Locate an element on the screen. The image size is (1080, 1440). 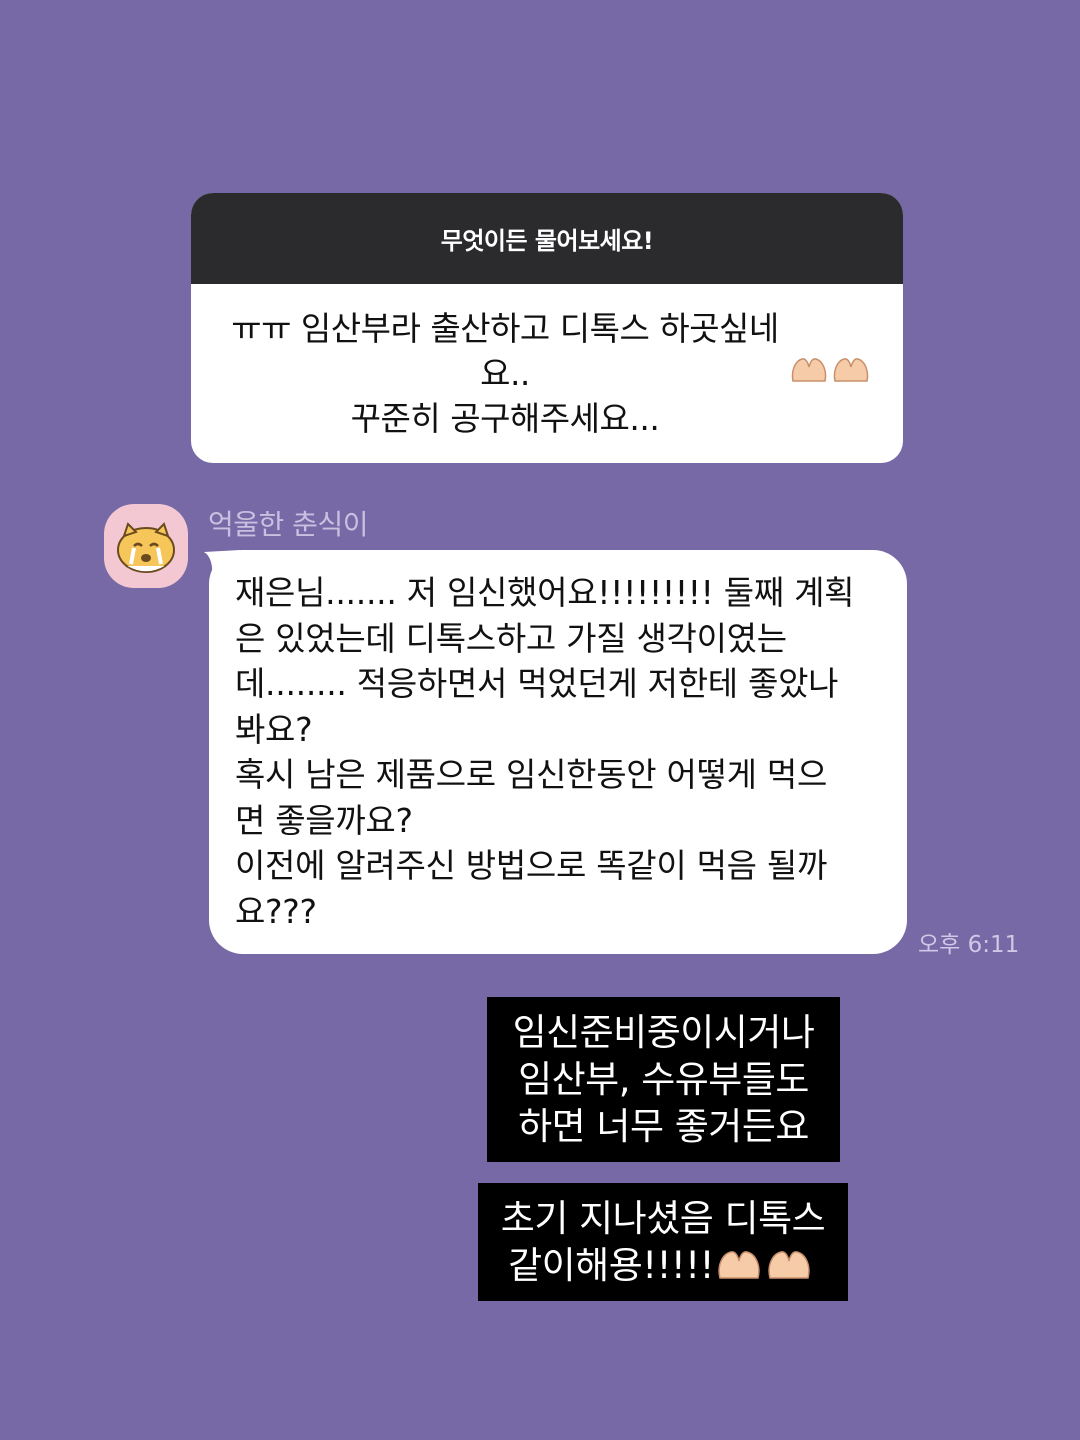
crying-cat-character-icon is located at coordinates (146, 547).